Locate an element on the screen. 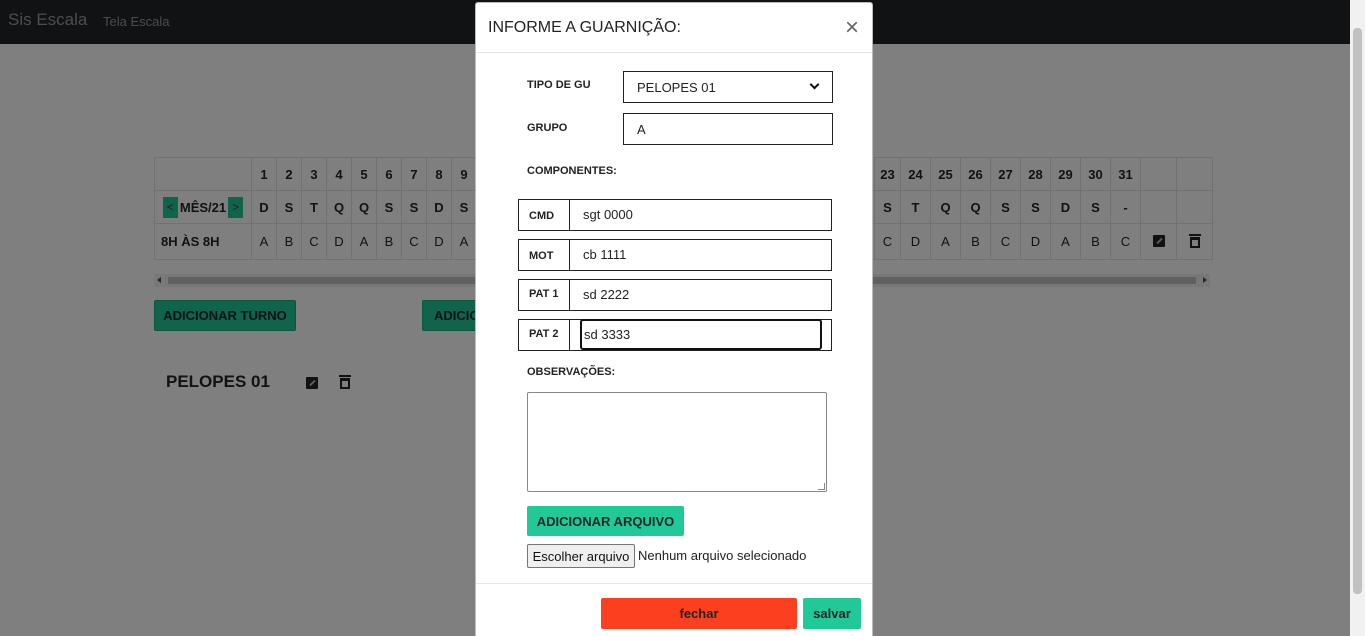 Image resolution: width=1365 pixels, height=636 pixels. modal-header: INFORME A GUARNIÇÃO: × is located at coordinates (674, 28).